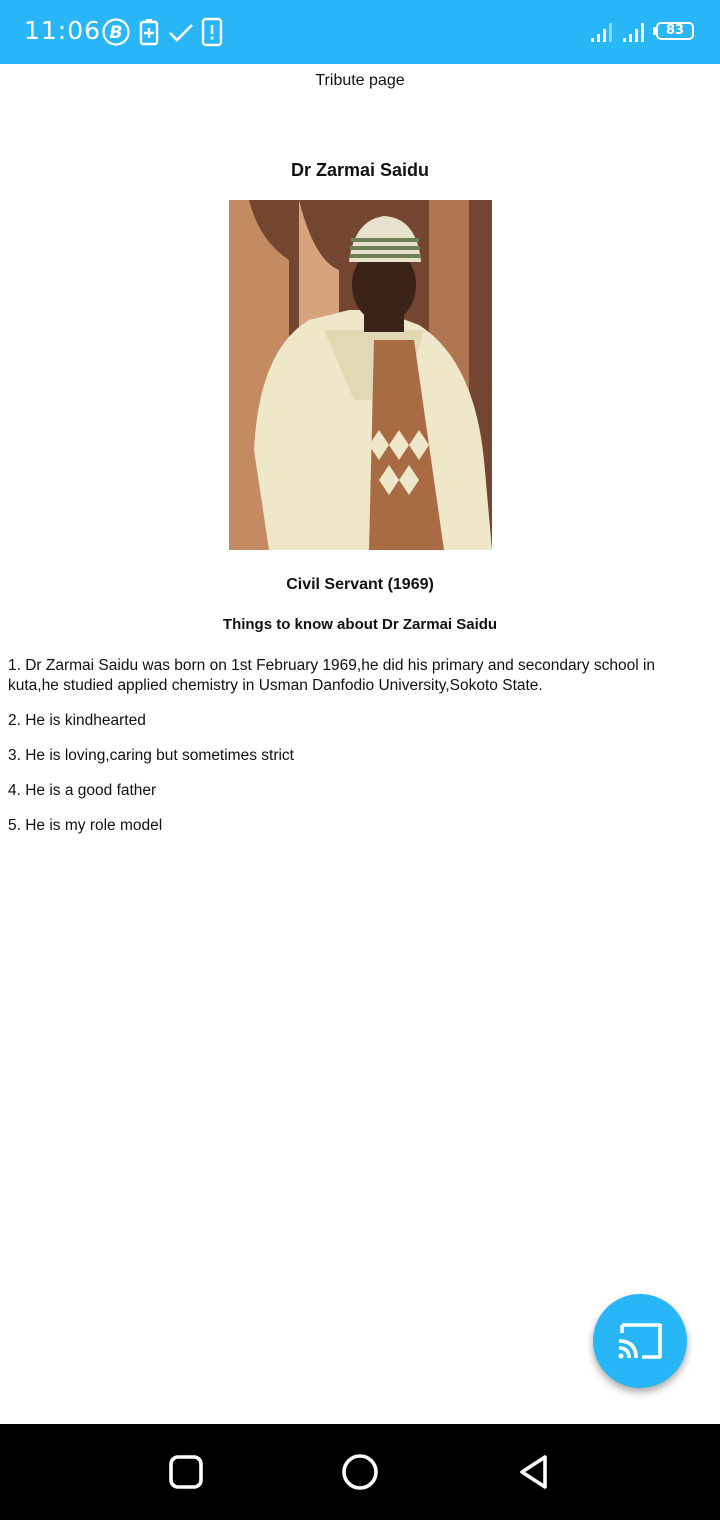 The width and height of the screenshot is (720, 1520). I want to click on bitcoin-icon: B, so click(116, 32).